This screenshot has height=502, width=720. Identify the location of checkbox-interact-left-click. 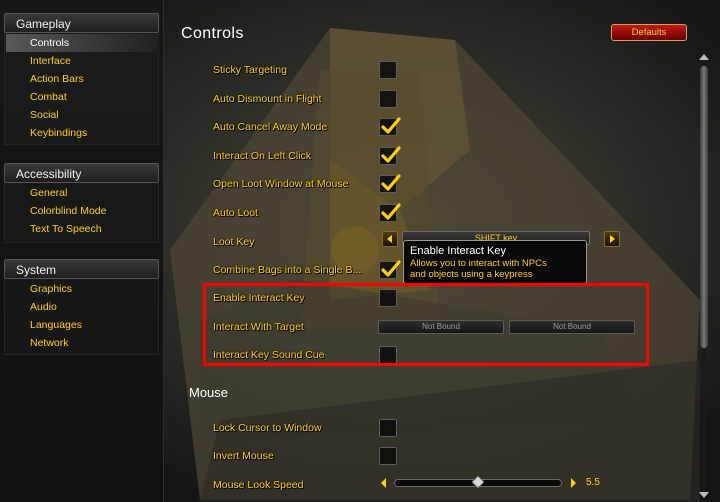
(390, 155).